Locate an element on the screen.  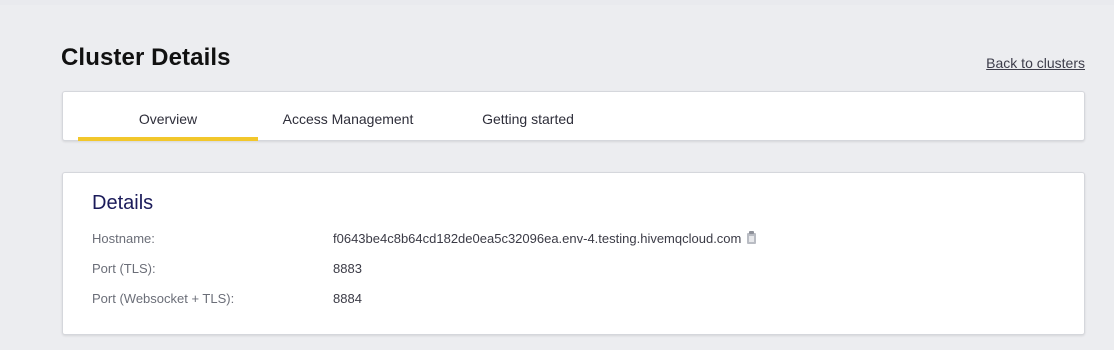
port-websocket-tls-value: 8884 is located at coordinates (347, 298).